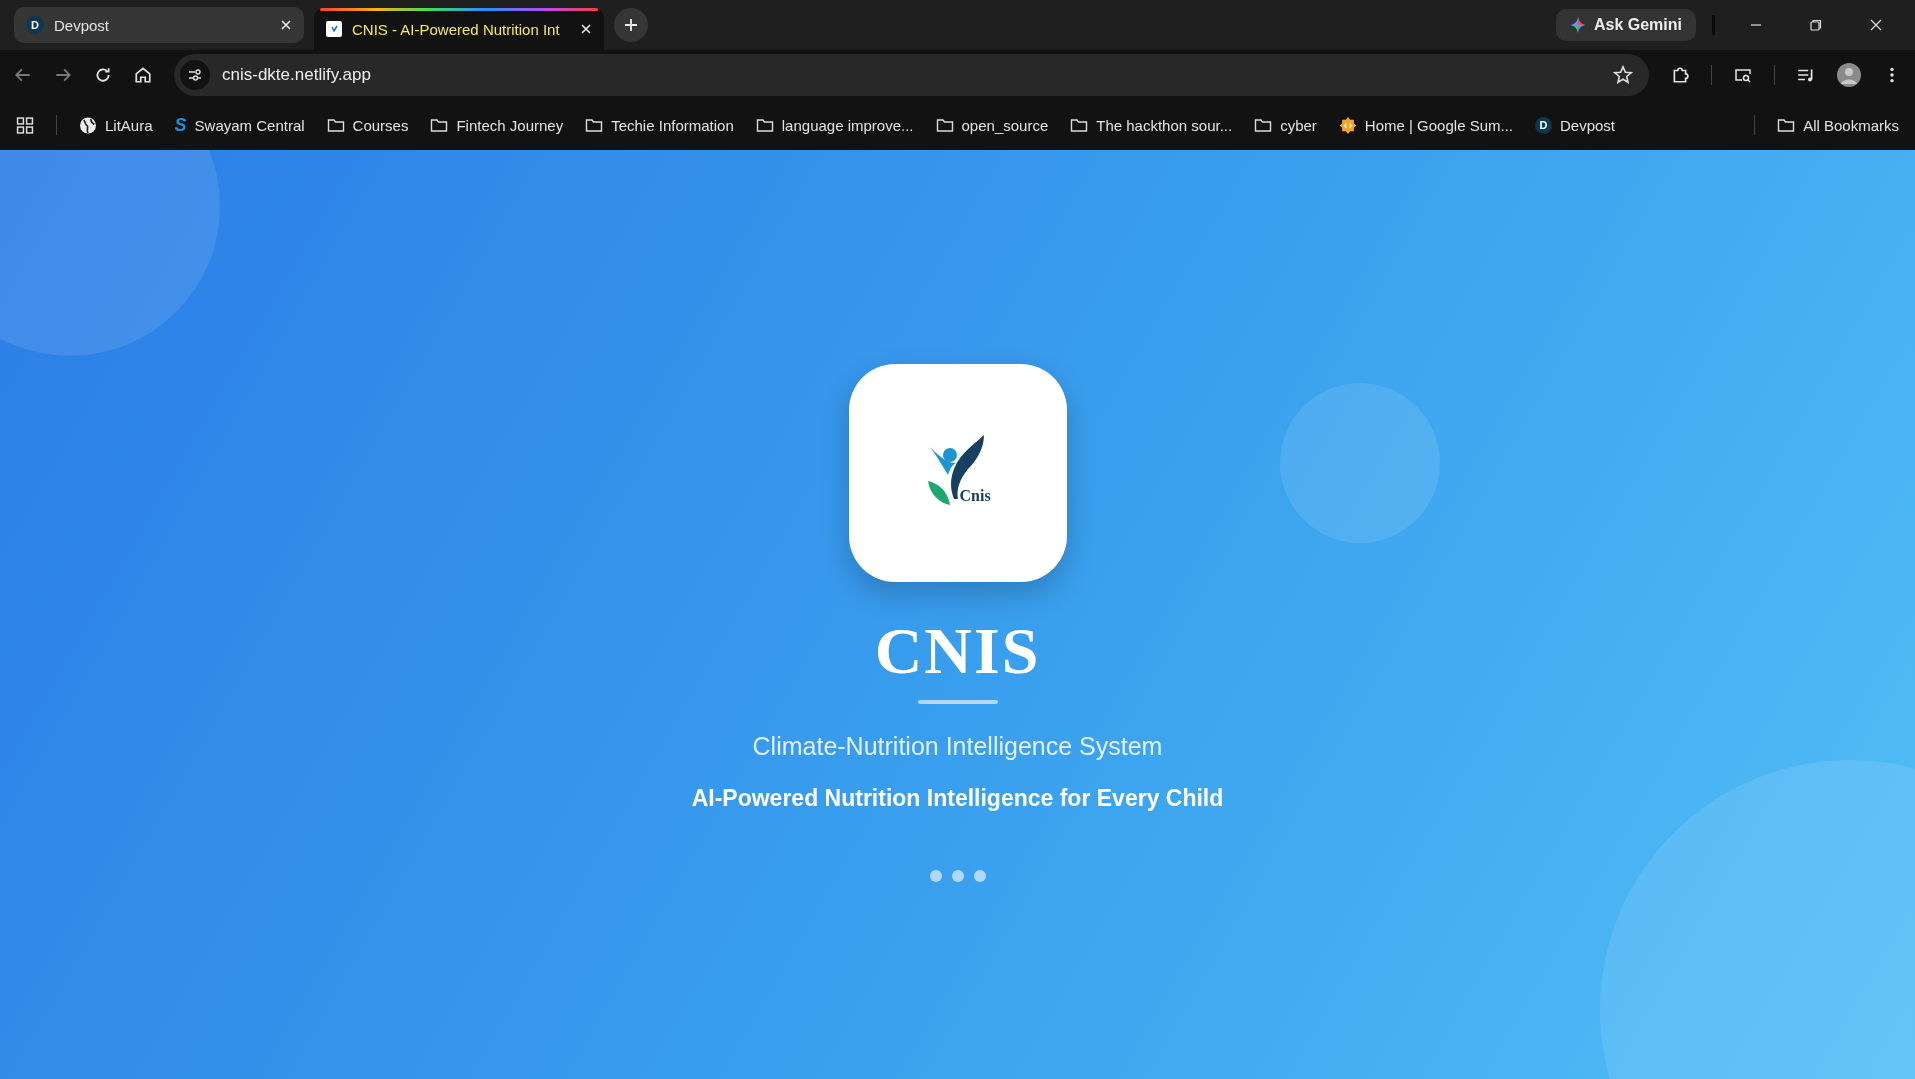 Image resolution: width=1915 pixels, height=1079 pixels. What do you see at coordinates (25, 125) in the screenshot?
I see `apps-grid-icon` at bounding box center [25, 125].